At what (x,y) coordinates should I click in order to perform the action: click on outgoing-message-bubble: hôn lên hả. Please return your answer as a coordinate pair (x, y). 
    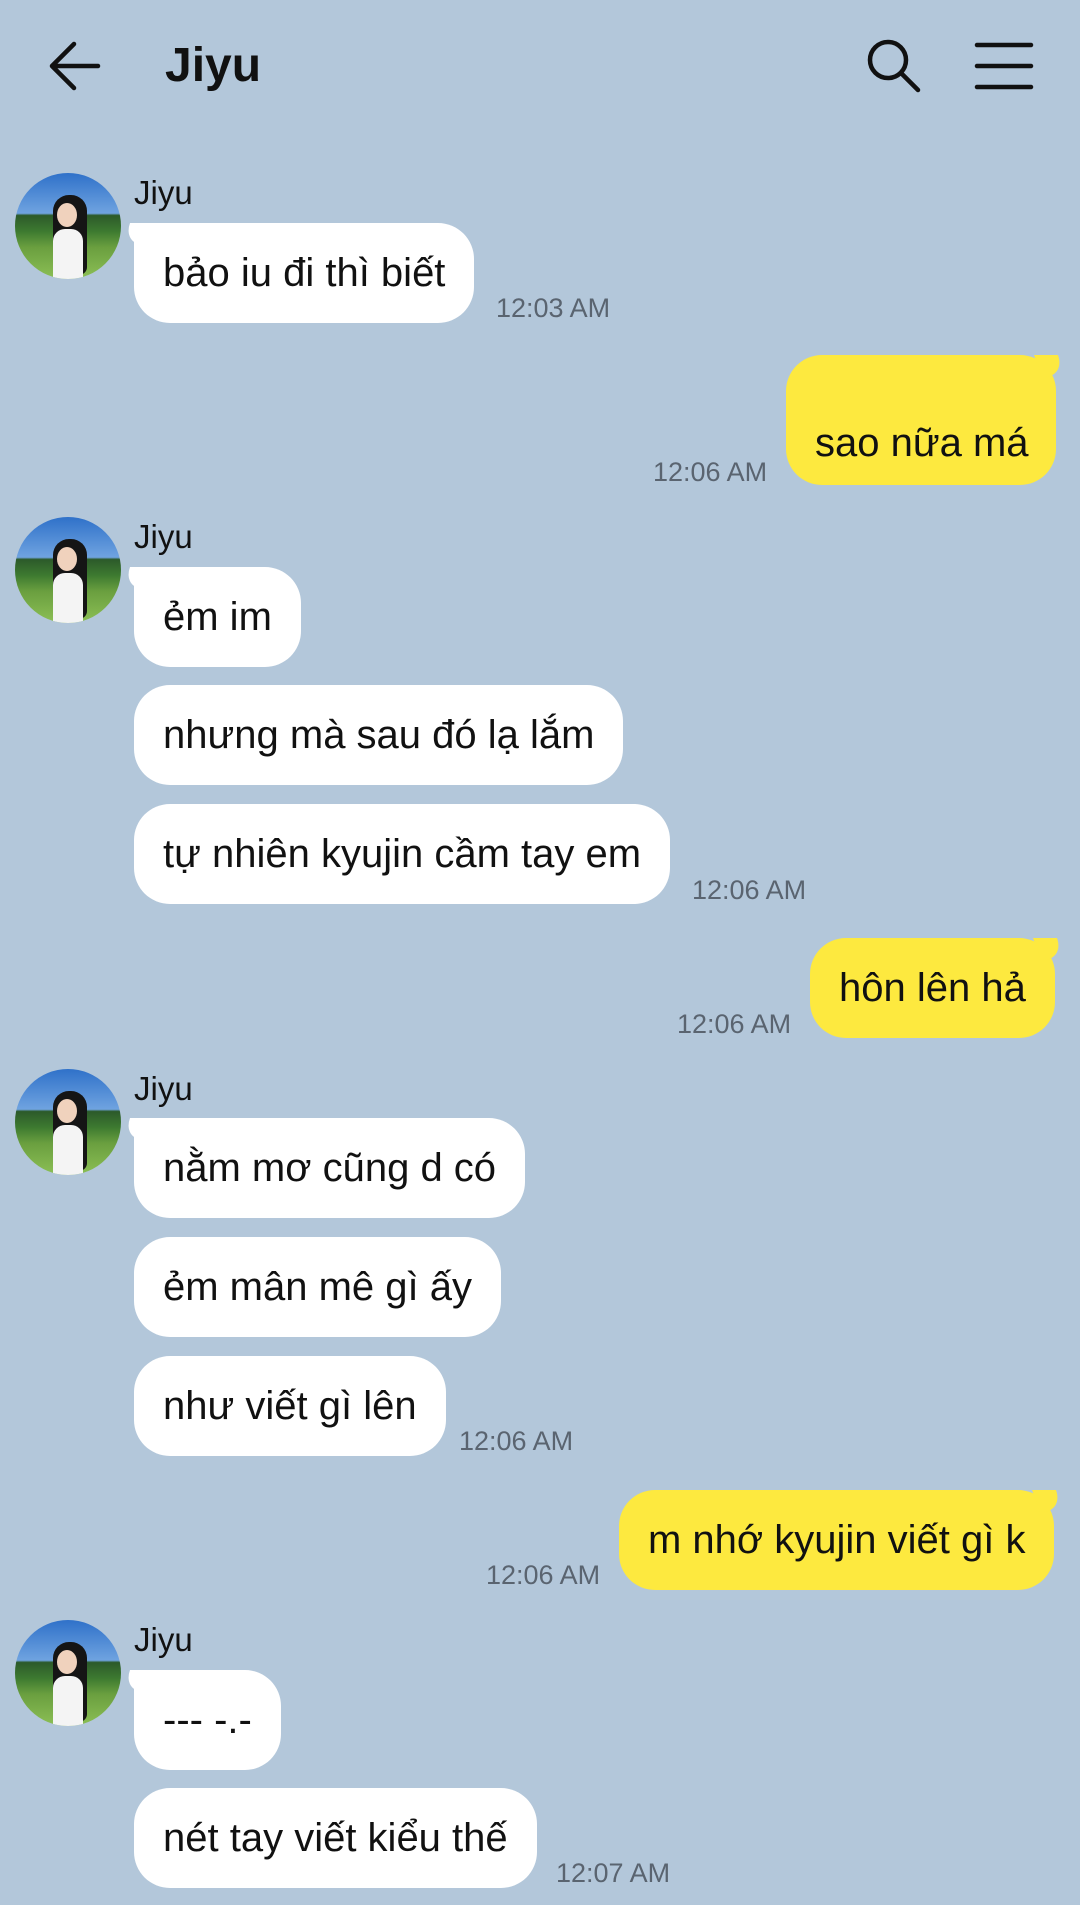
    Looking at the image, I should click on (932, 988).